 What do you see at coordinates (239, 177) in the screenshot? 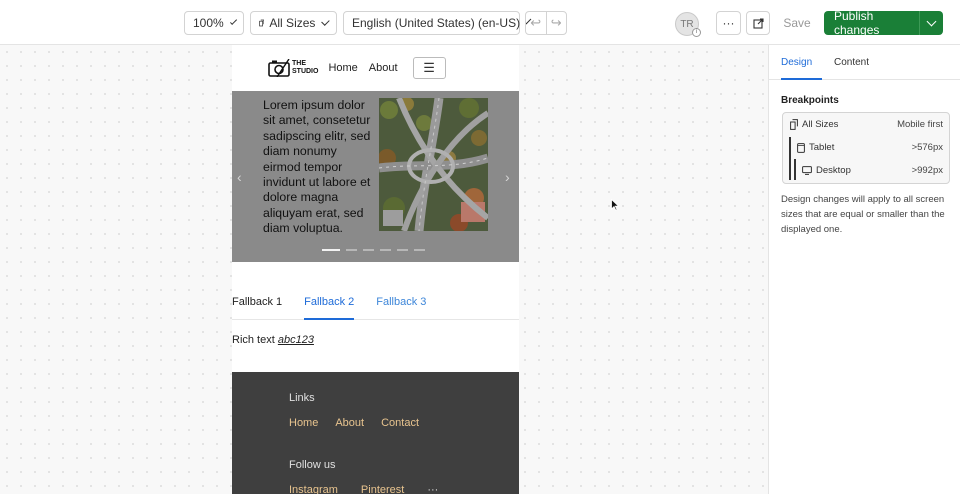
I see `carousel-prev-icon: ‹` at bounding box center [239, 177].